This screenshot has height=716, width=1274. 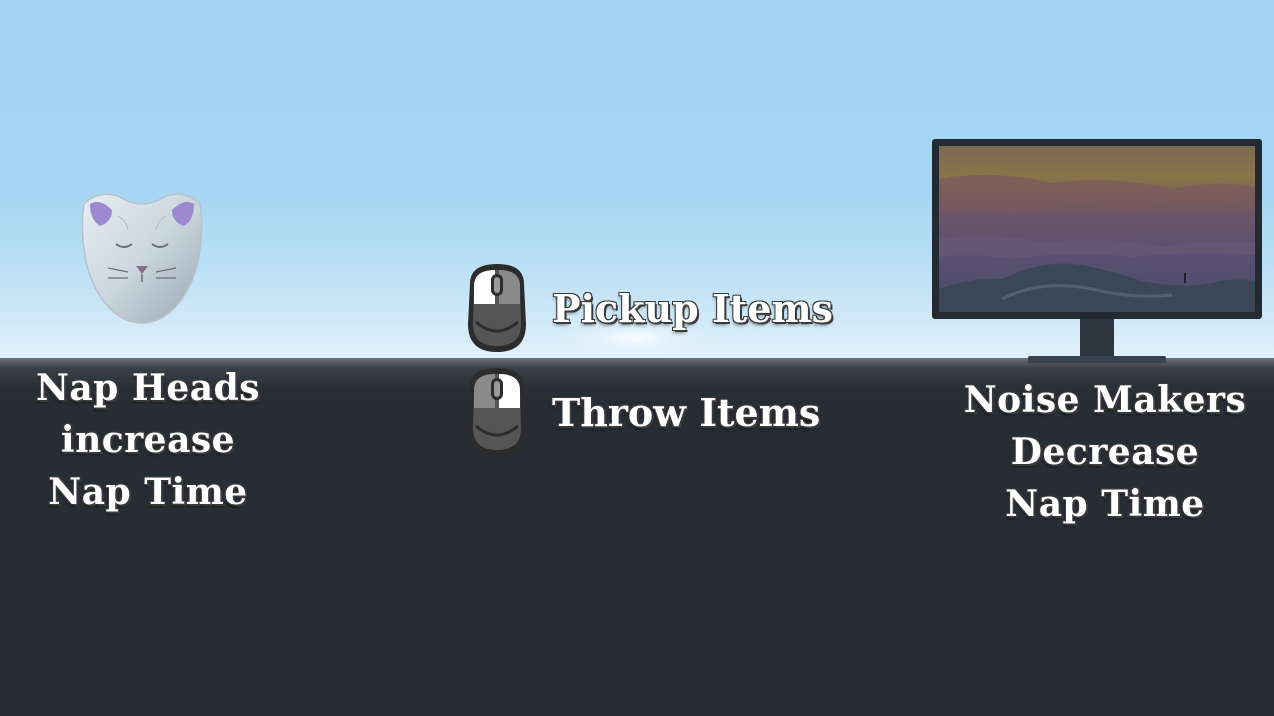 I want to click on control-pickup-items: Pickup Items, so click(x=647, y=308).